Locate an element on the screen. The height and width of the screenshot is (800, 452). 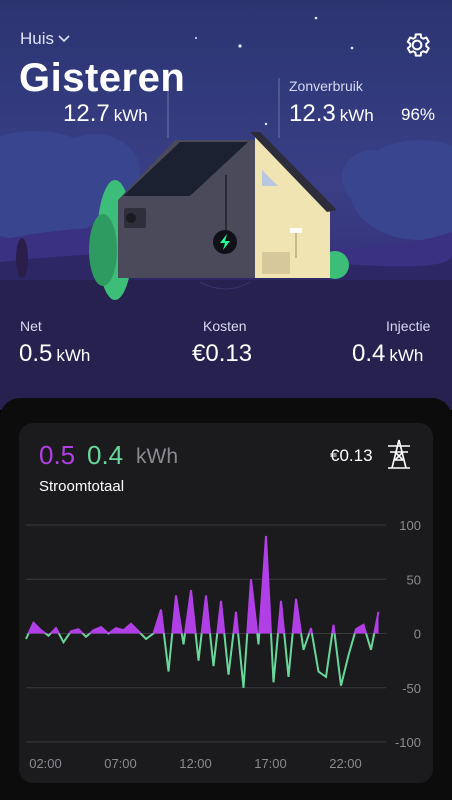
injection-value: 0.4 kWh is located at coordinates (387, 354).